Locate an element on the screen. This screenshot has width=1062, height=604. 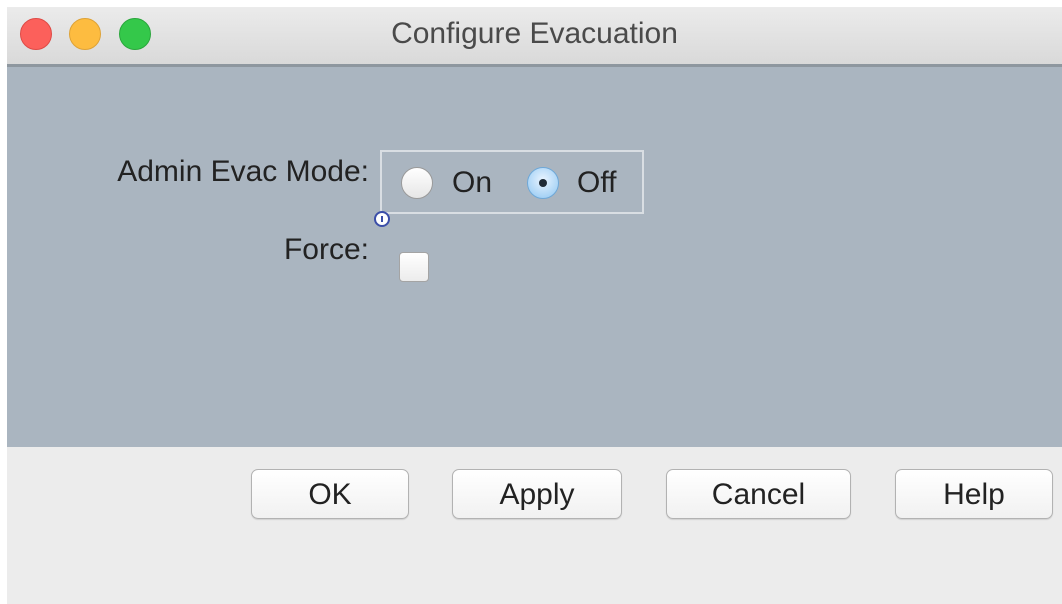
cancel-button: Cancel is located at coordinates (758, 494).